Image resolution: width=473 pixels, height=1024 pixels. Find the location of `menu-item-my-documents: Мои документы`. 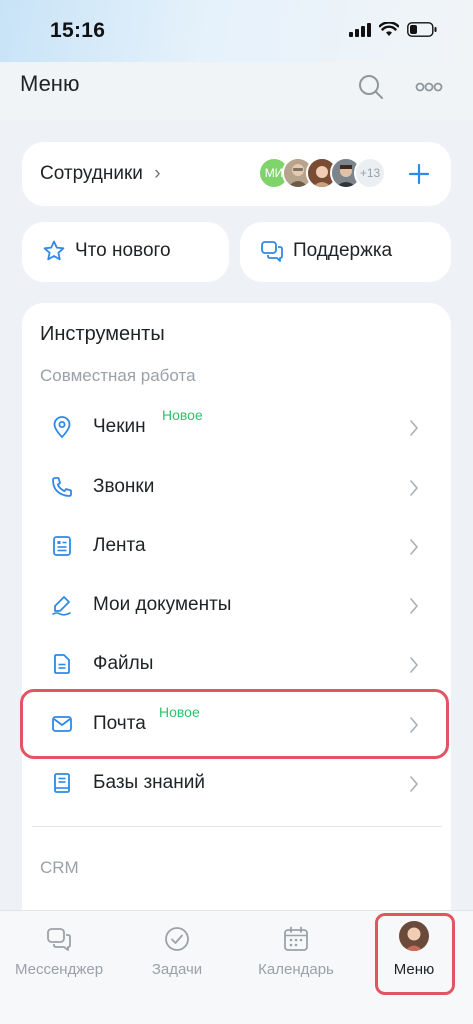

menu-item-my-documents: Мои документы is located at coordinates (236, 606).